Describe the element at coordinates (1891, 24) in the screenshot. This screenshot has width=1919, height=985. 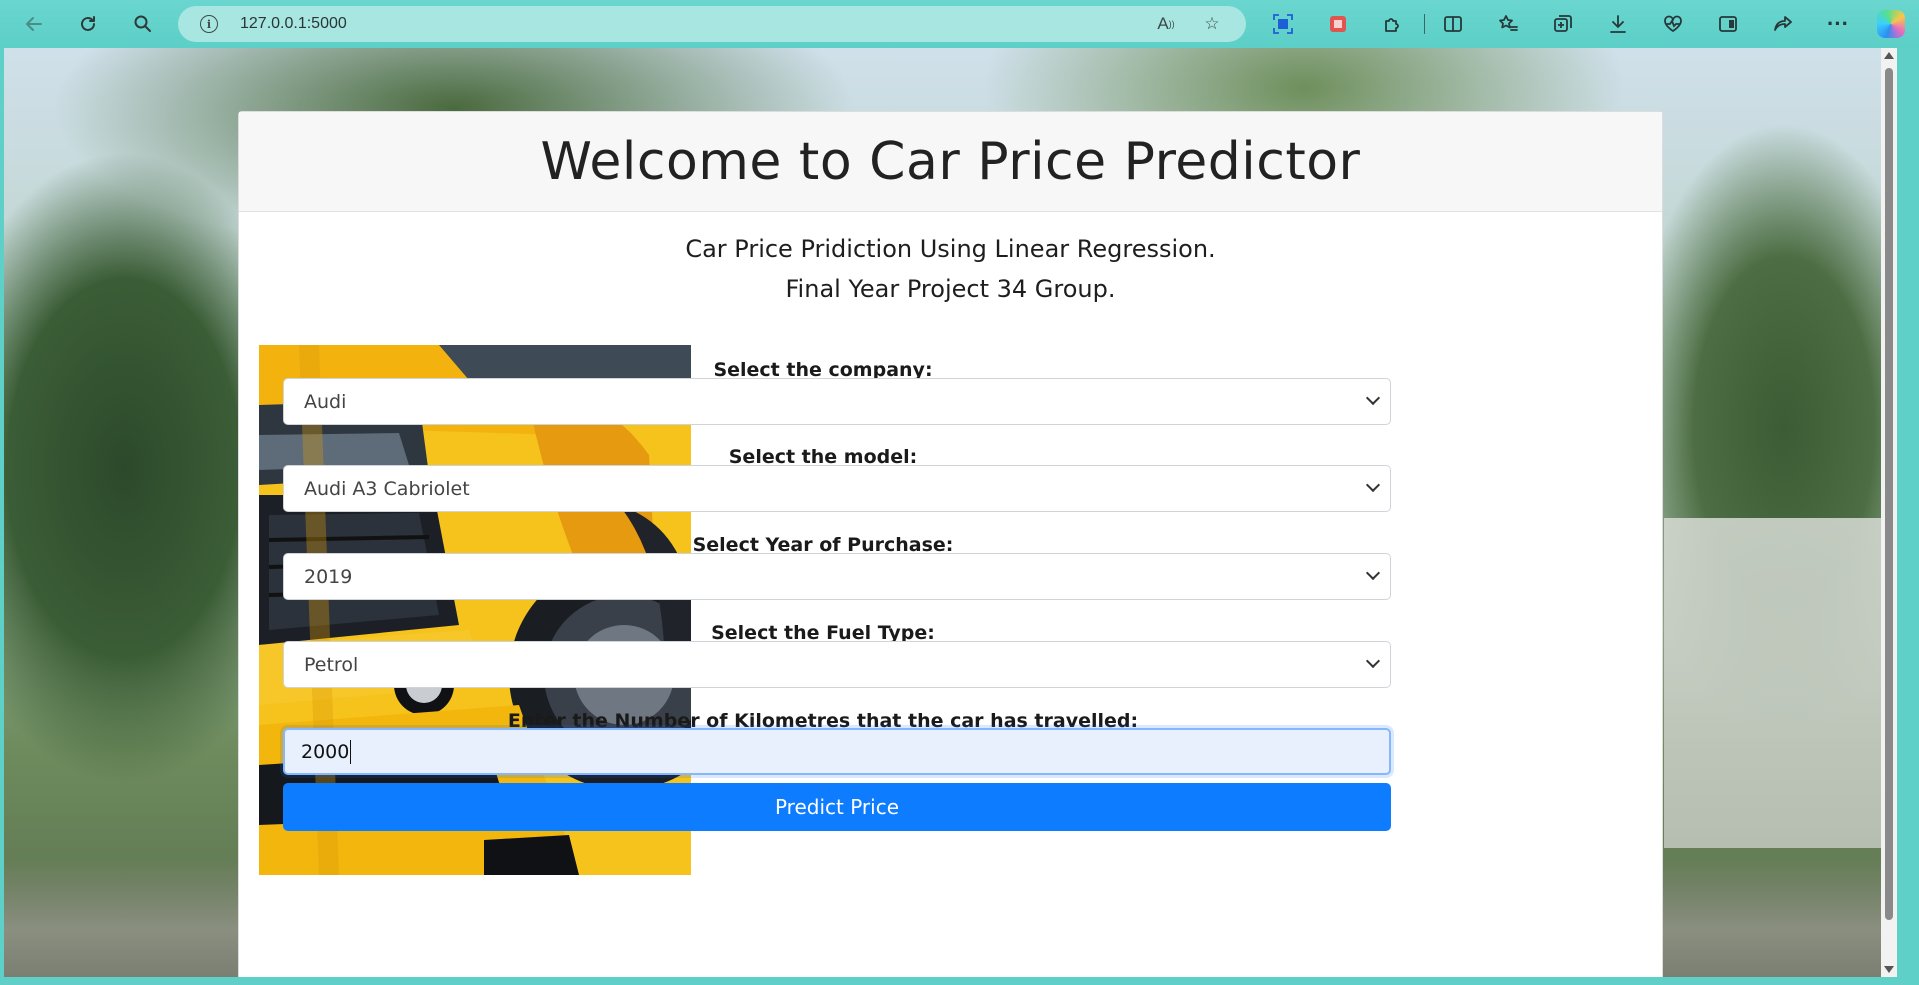
I see `copilot-icon` at that location.